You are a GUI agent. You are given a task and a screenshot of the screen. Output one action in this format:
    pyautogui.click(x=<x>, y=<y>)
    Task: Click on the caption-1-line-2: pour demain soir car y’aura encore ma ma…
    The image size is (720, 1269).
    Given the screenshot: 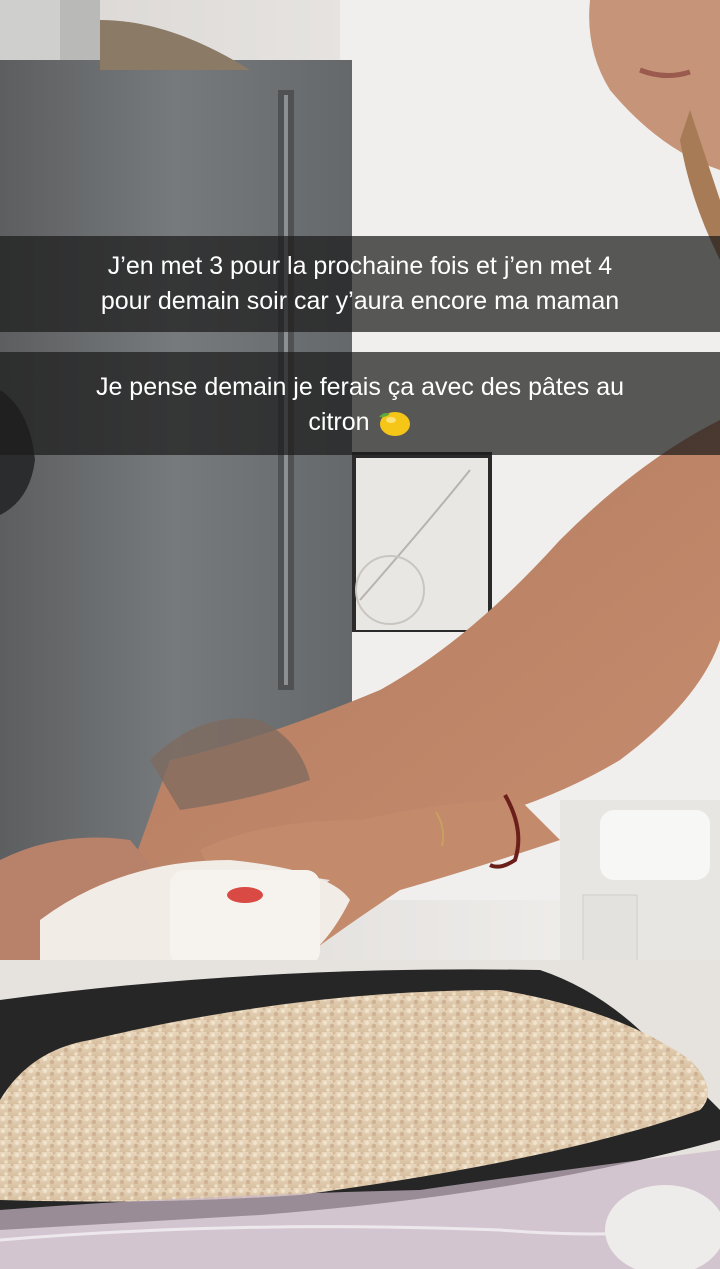 What is the action you would take?
    pyautogui.click(x=360, y=301)
    